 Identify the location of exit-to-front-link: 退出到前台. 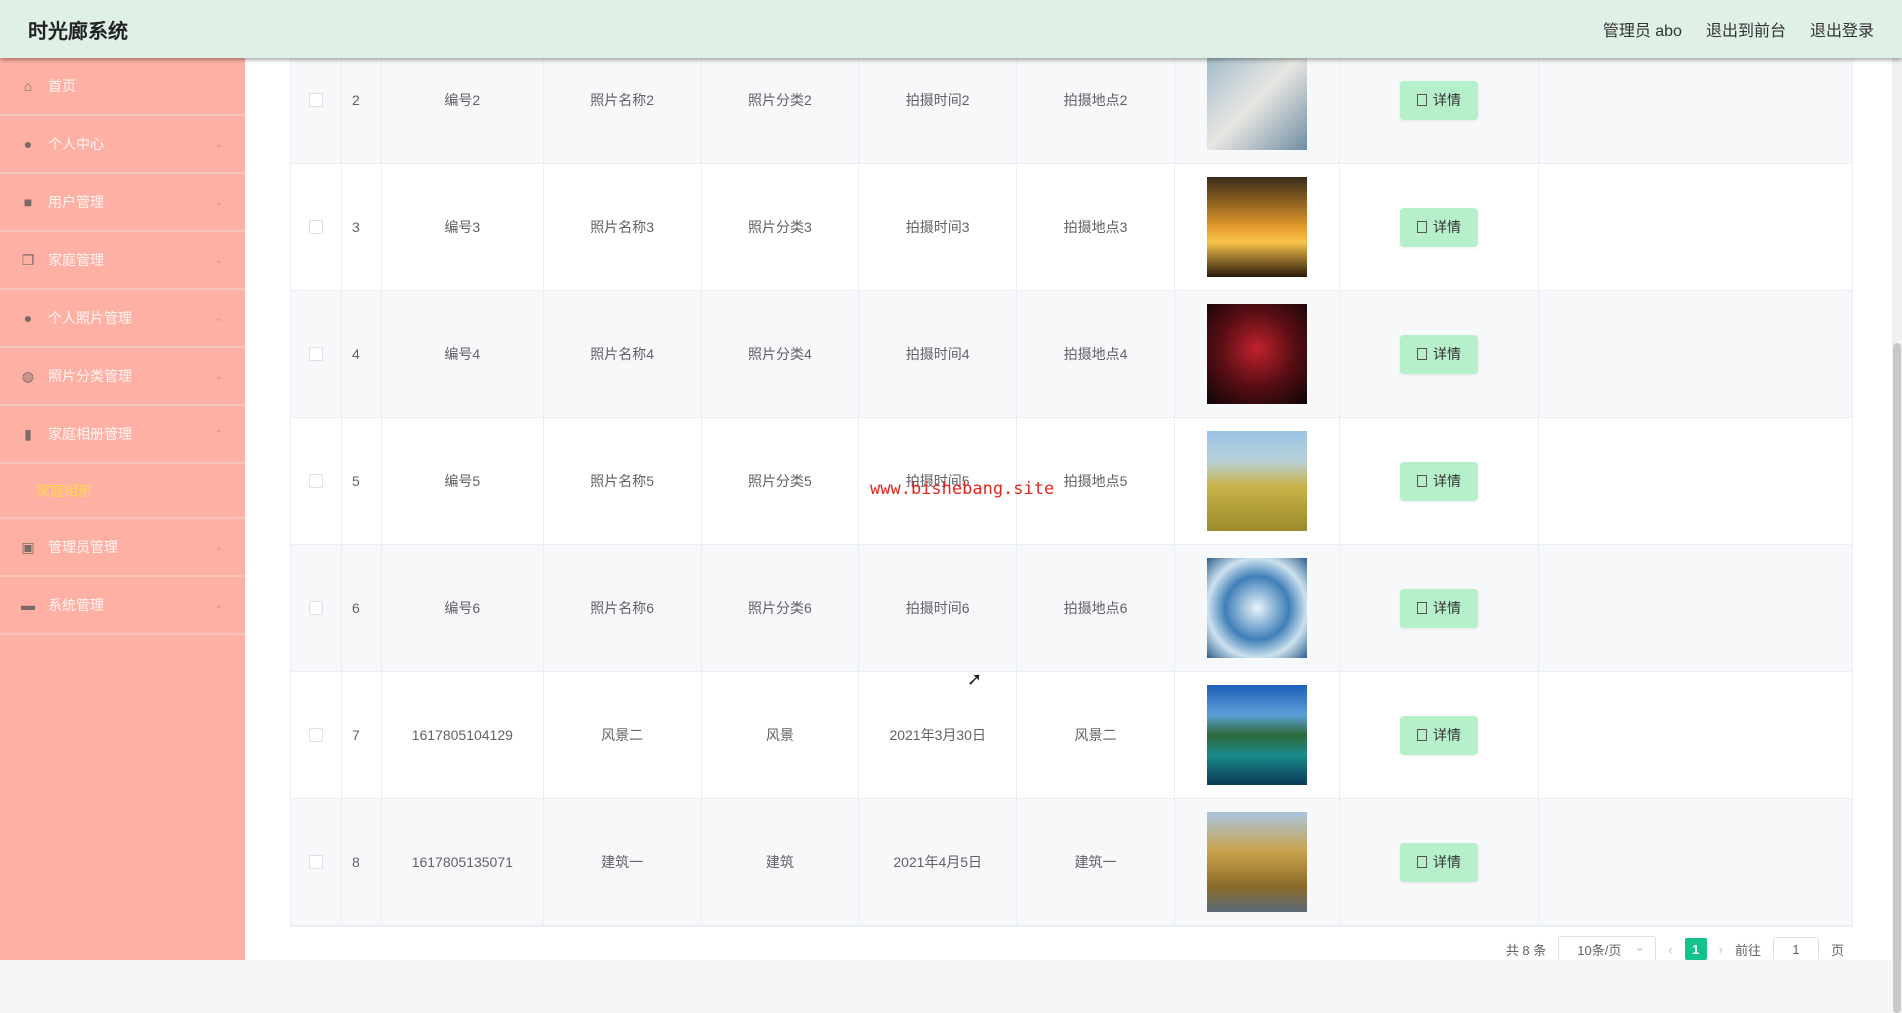
(1746, 29).